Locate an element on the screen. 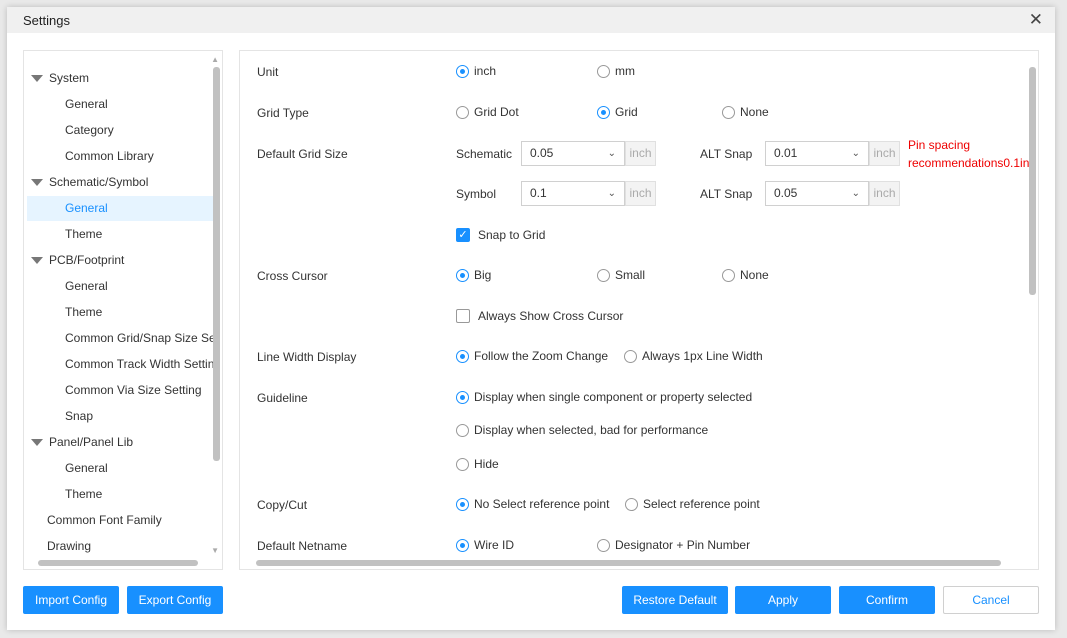 The width and height of the screenshot is (1067, 638). nav-item: Common Font Family is located at coordinates (120, 520).